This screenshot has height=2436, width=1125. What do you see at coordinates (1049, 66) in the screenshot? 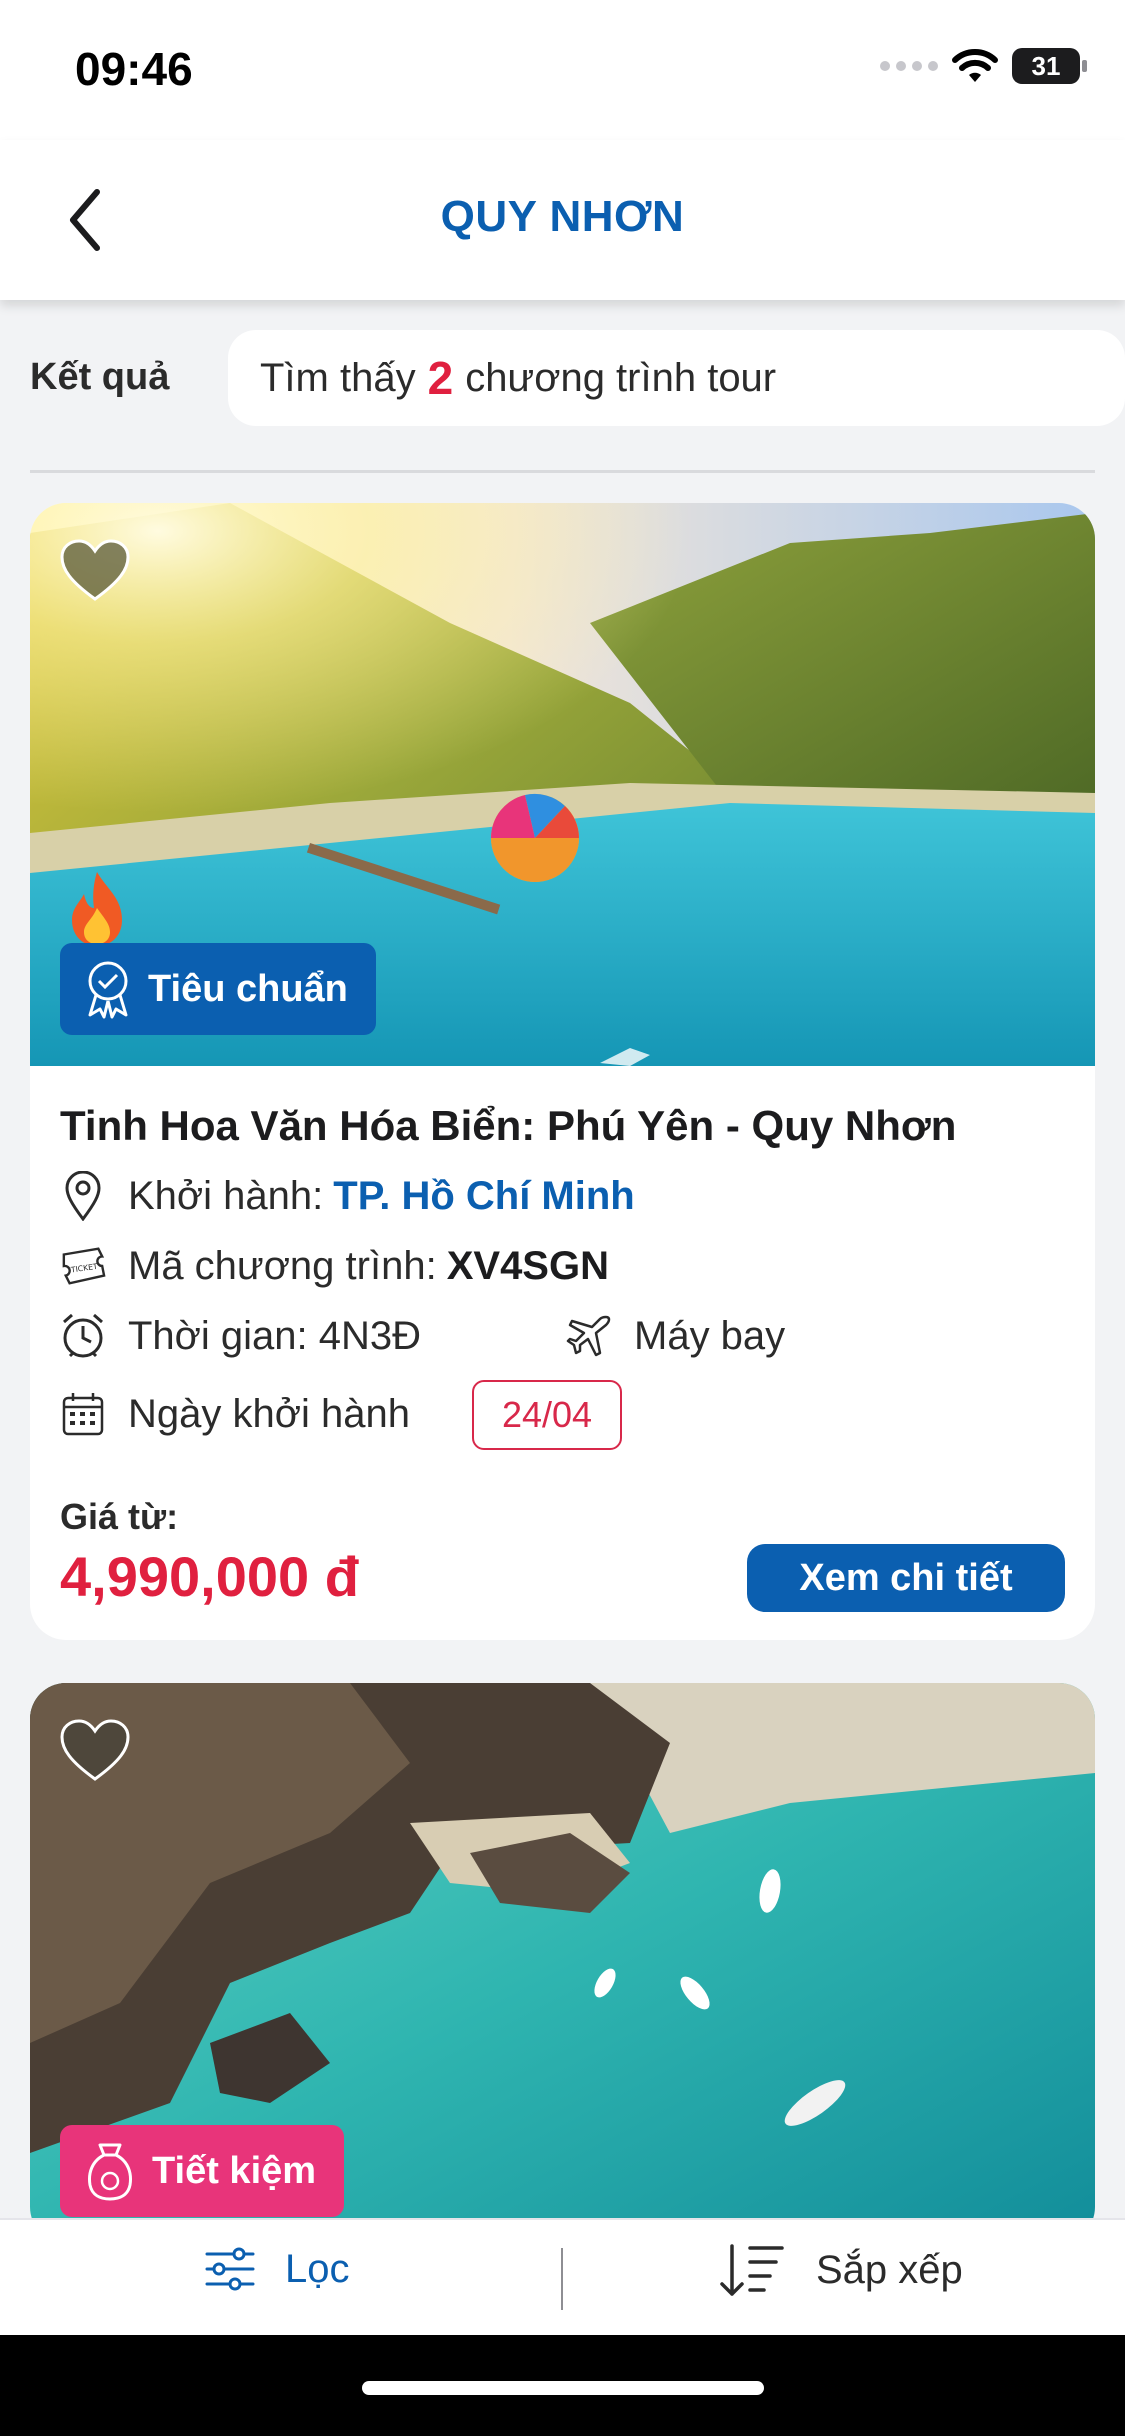
I see `battery-icon: 31` at bounding box center [1049, 66].